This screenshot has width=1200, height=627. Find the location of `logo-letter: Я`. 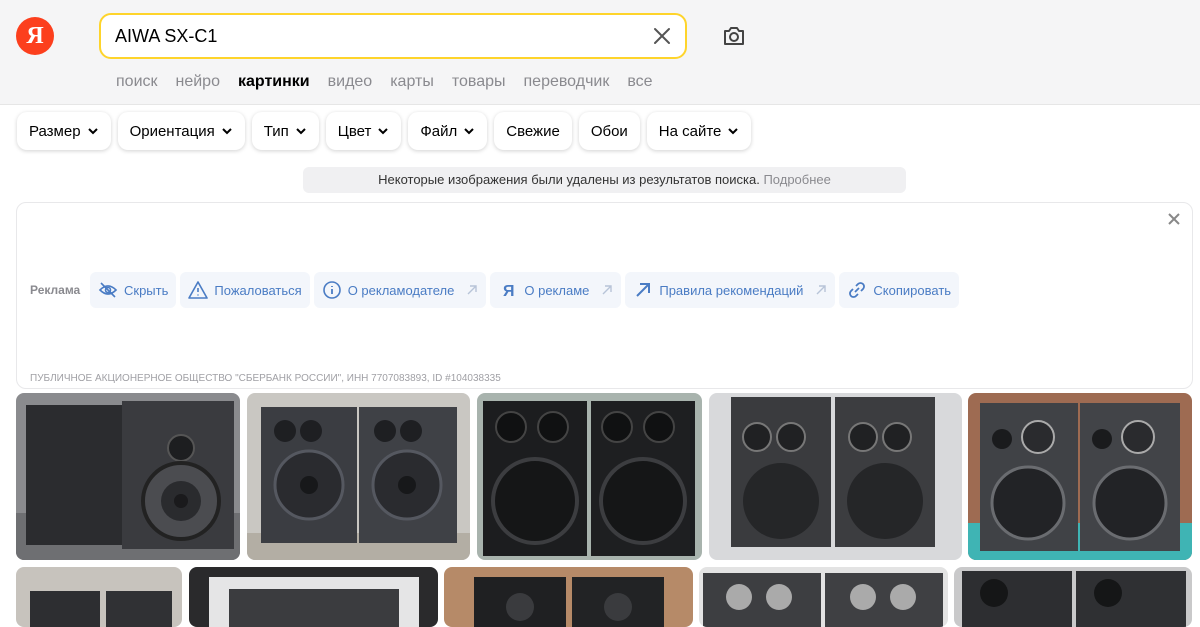

logo-letter: Я is located at coordinates (35, 35).